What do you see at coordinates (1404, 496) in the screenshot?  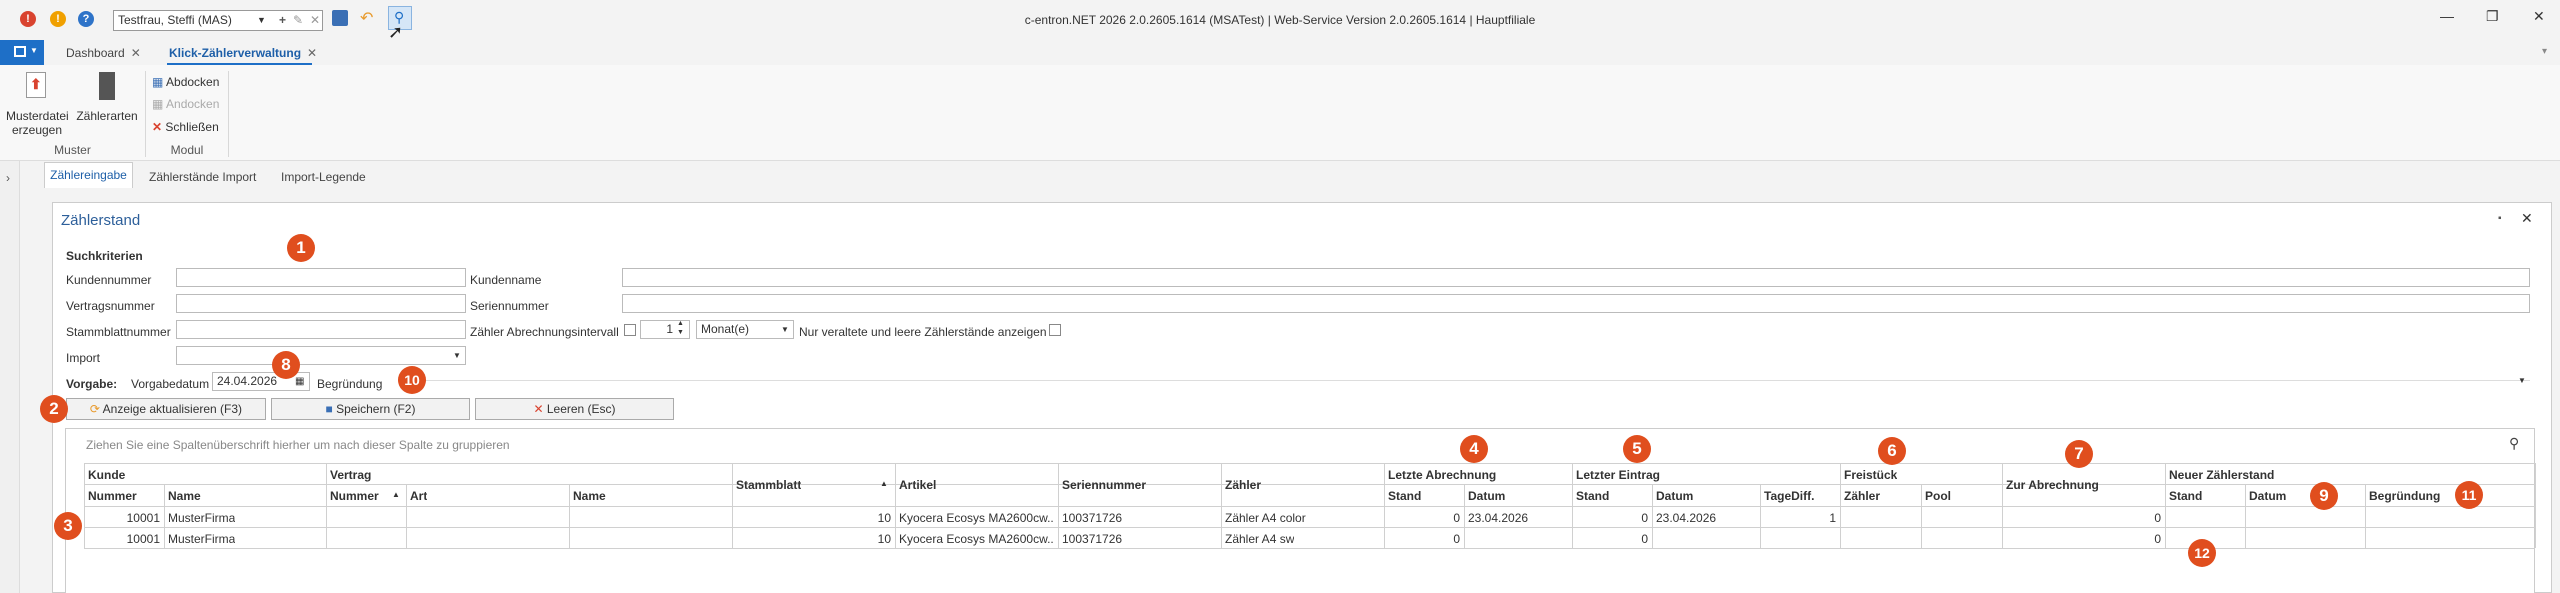 I see `column-header-la-stand: Stand` at bounding box center [1404, 496].